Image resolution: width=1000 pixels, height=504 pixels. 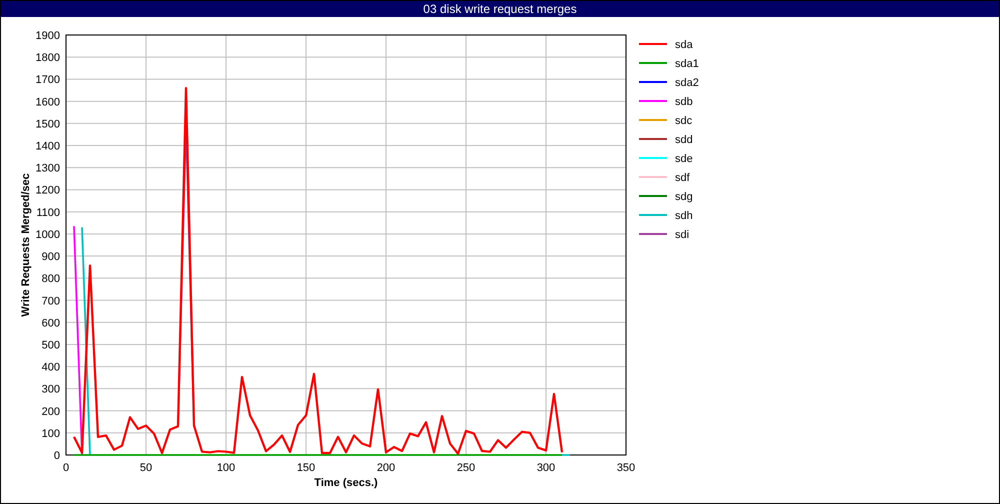 What do you see at coordinates (48, 234) in the screenshot?
I see `tick-label: 1000` at bounding box center [48, 234].